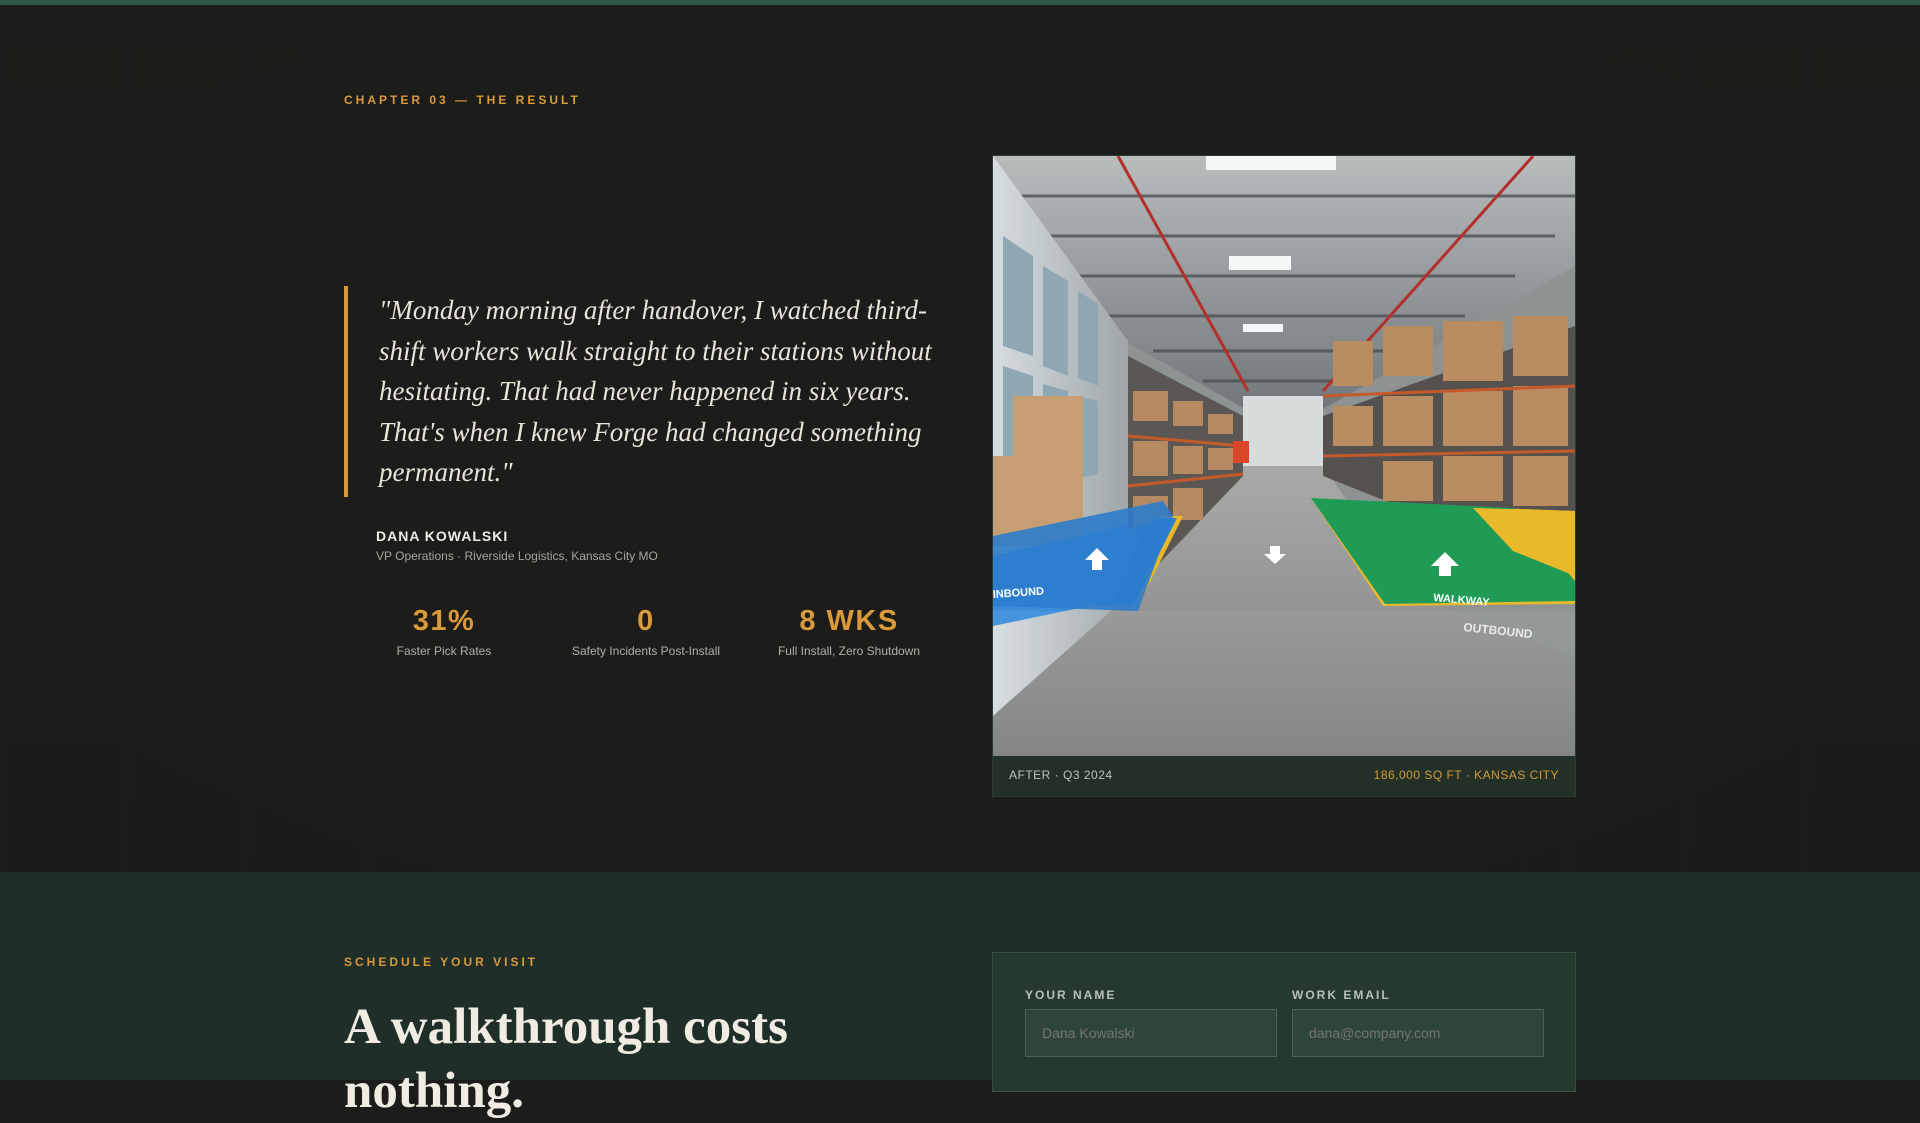 This screenshot has height=1123, width=1920. I want to click on photo-caption-date: AFTER · Q3 2024, so click(1061, 775).